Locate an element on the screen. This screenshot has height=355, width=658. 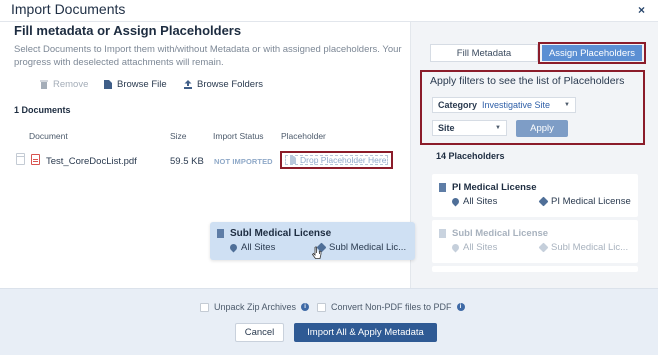
placeholder-title: PI Medical License is located at coordinates (494, 187).